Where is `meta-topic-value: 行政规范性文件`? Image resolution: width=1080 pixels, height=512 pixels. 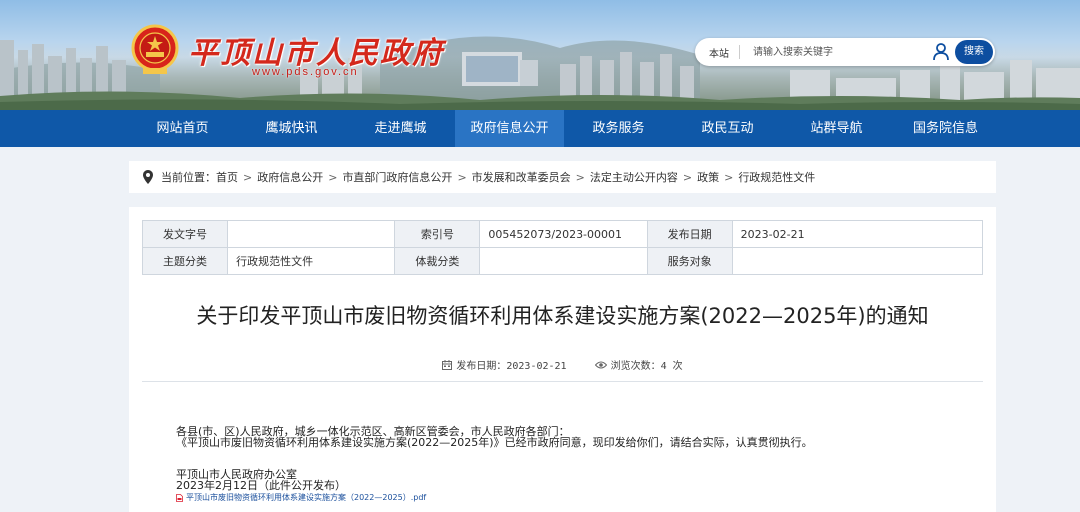 meta-topic-value: 行政规范性文件 is located at coordinates (311, 261).